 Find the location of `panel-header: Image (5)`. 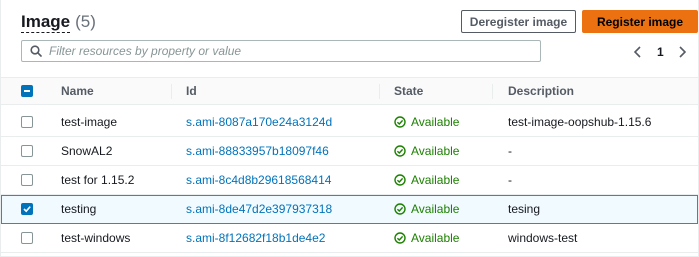

panel-header: Image (5) is located at coordinates (58, 22).